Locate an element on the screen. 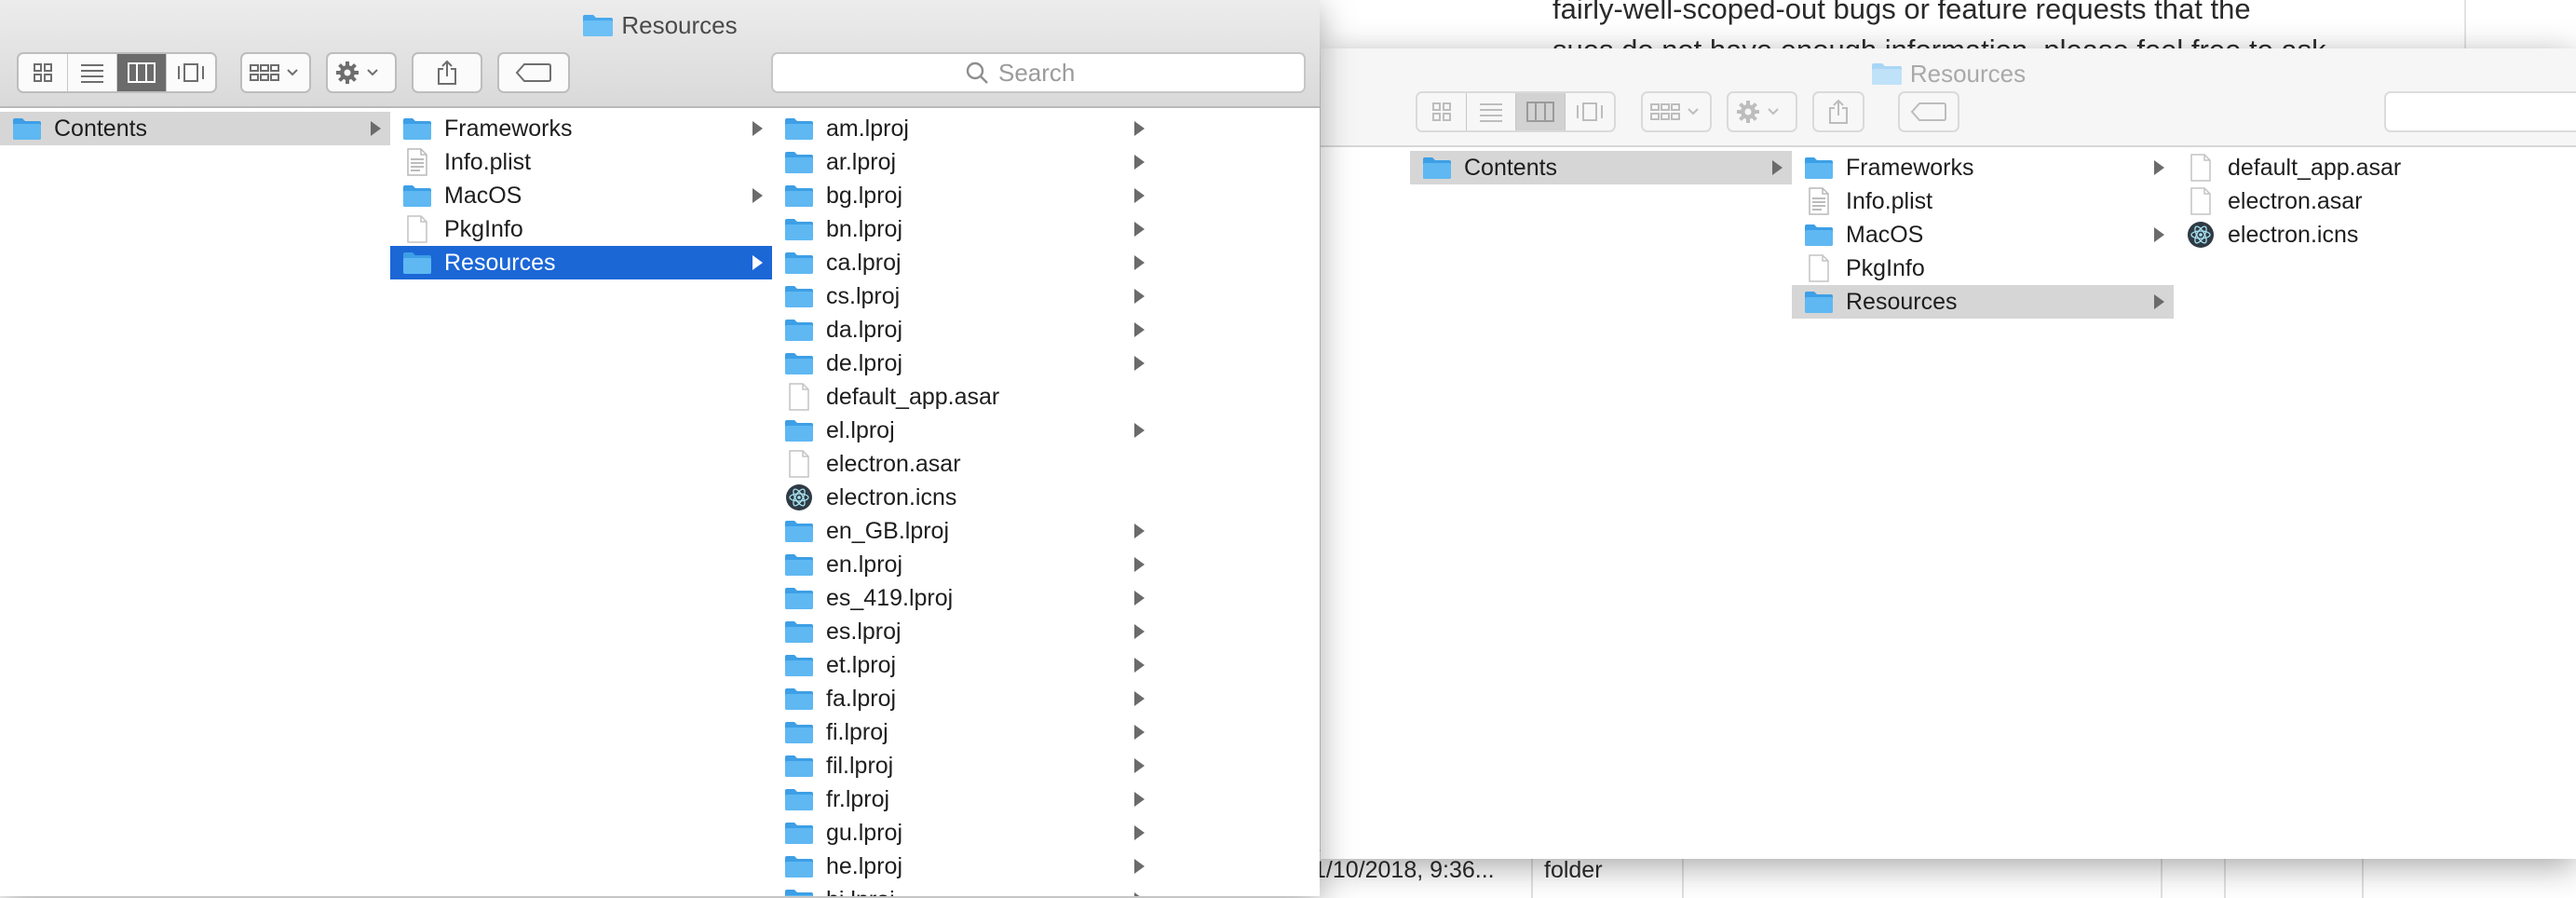 This screenshot has height=898, width=2576. file-name: en.lproj is located at coordinates (864, 564).